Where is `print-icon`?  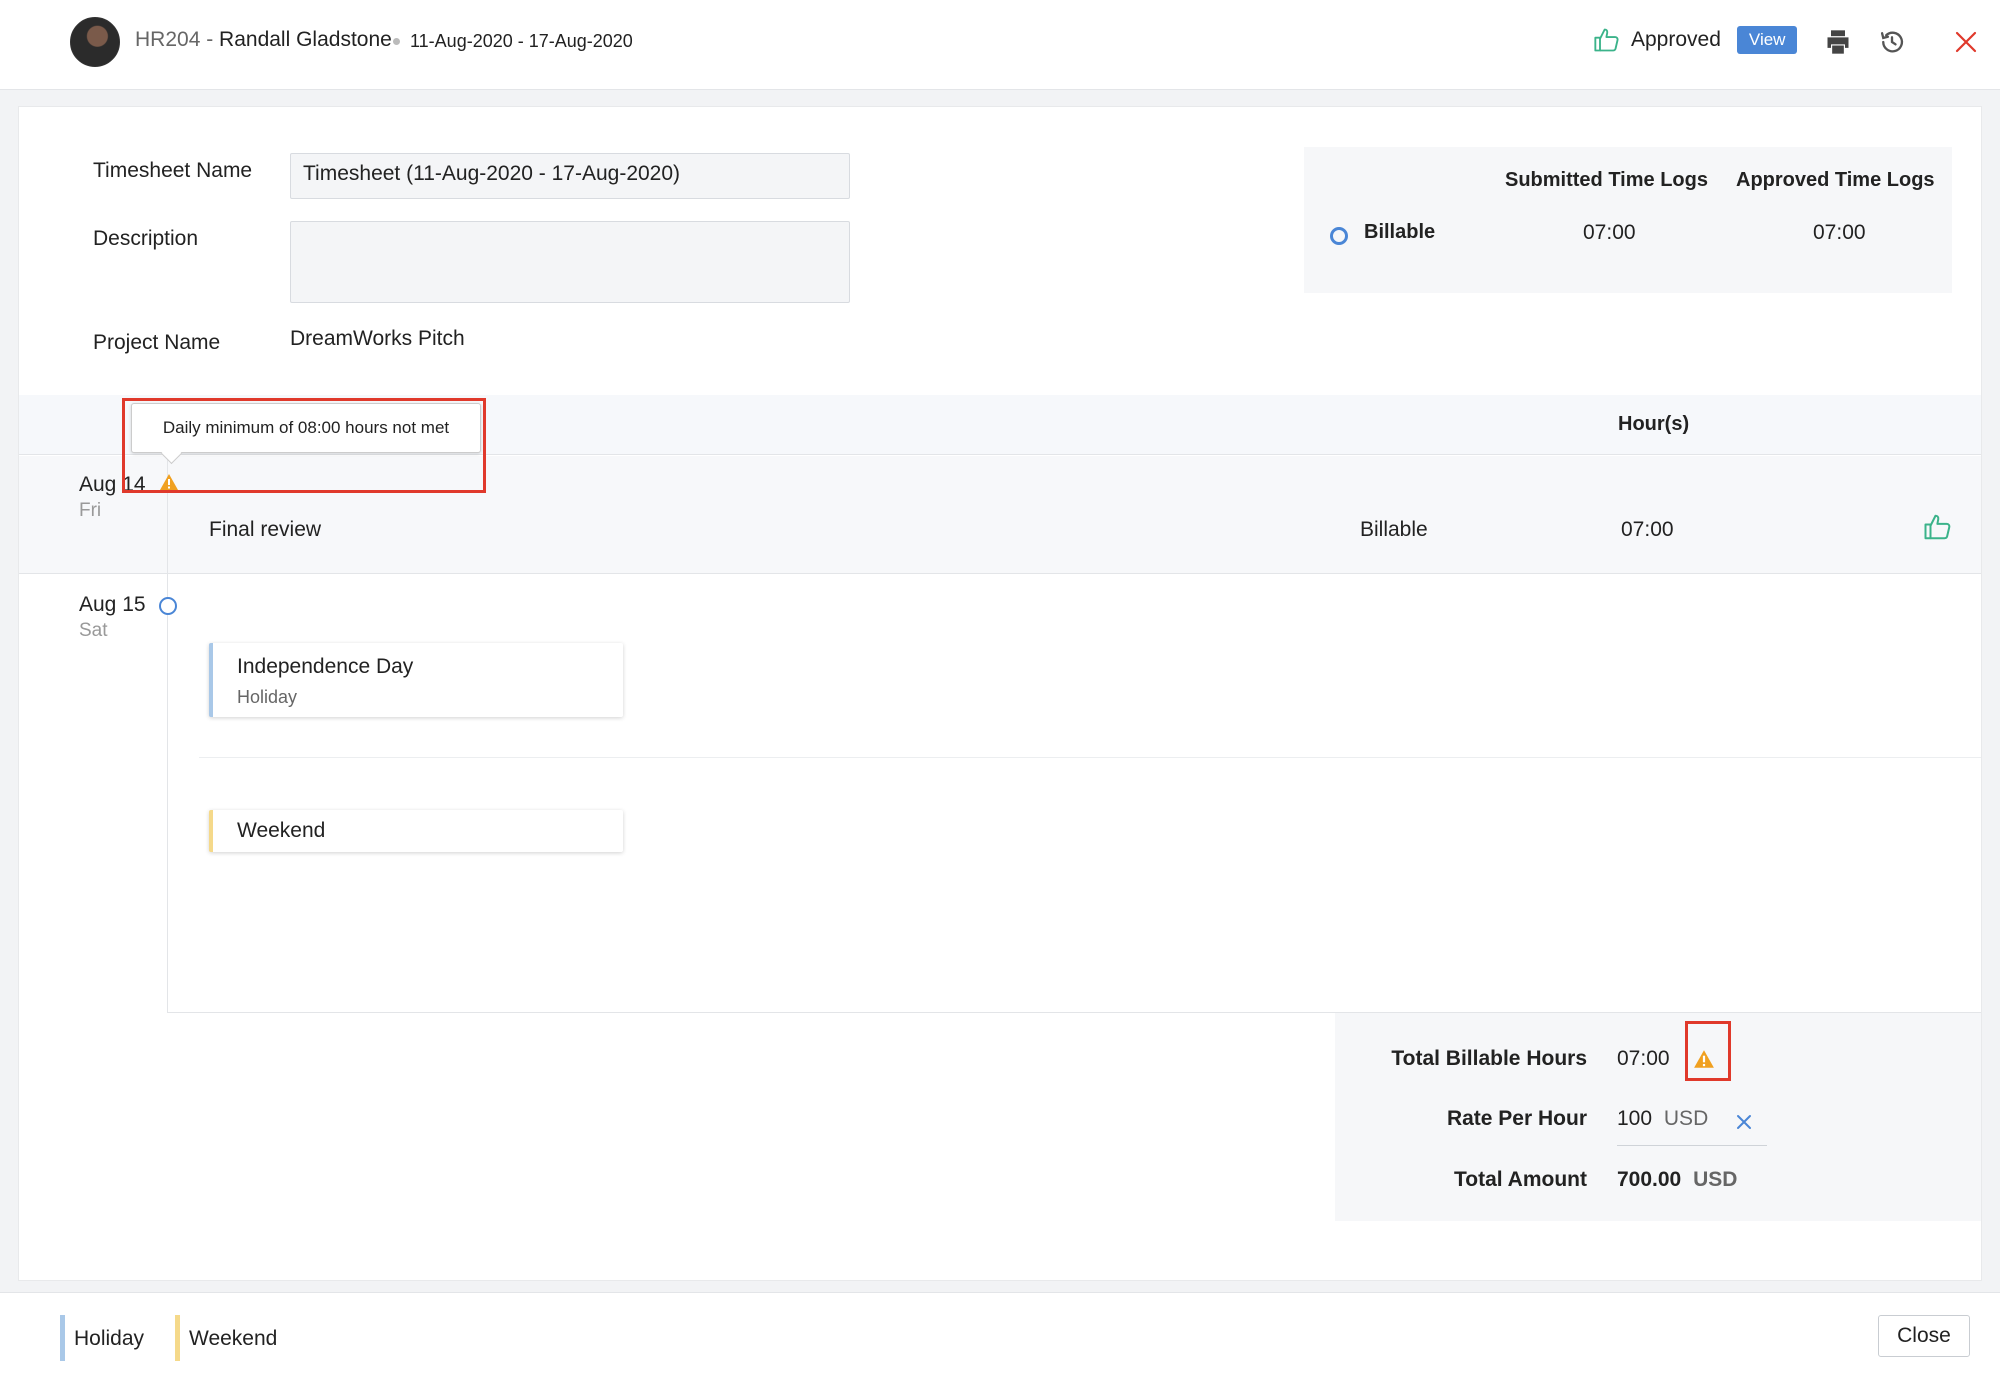 print-icon is located at coordinates (1838, 42).